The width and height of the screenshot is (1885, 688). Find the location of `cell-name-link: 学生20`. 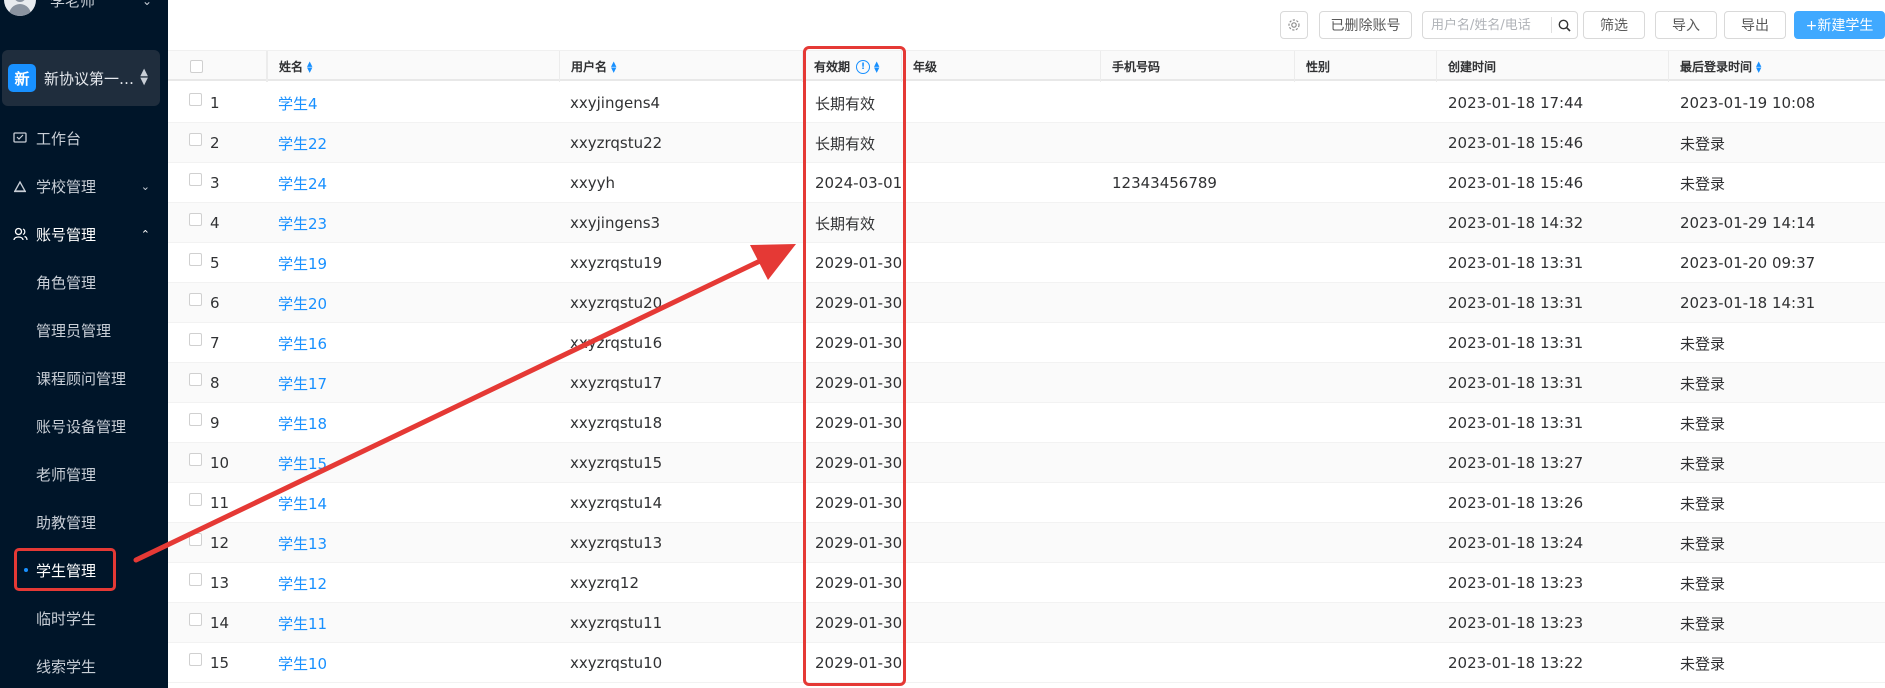

cell-name-link: 学生20 is located at coordinates (302, 303).